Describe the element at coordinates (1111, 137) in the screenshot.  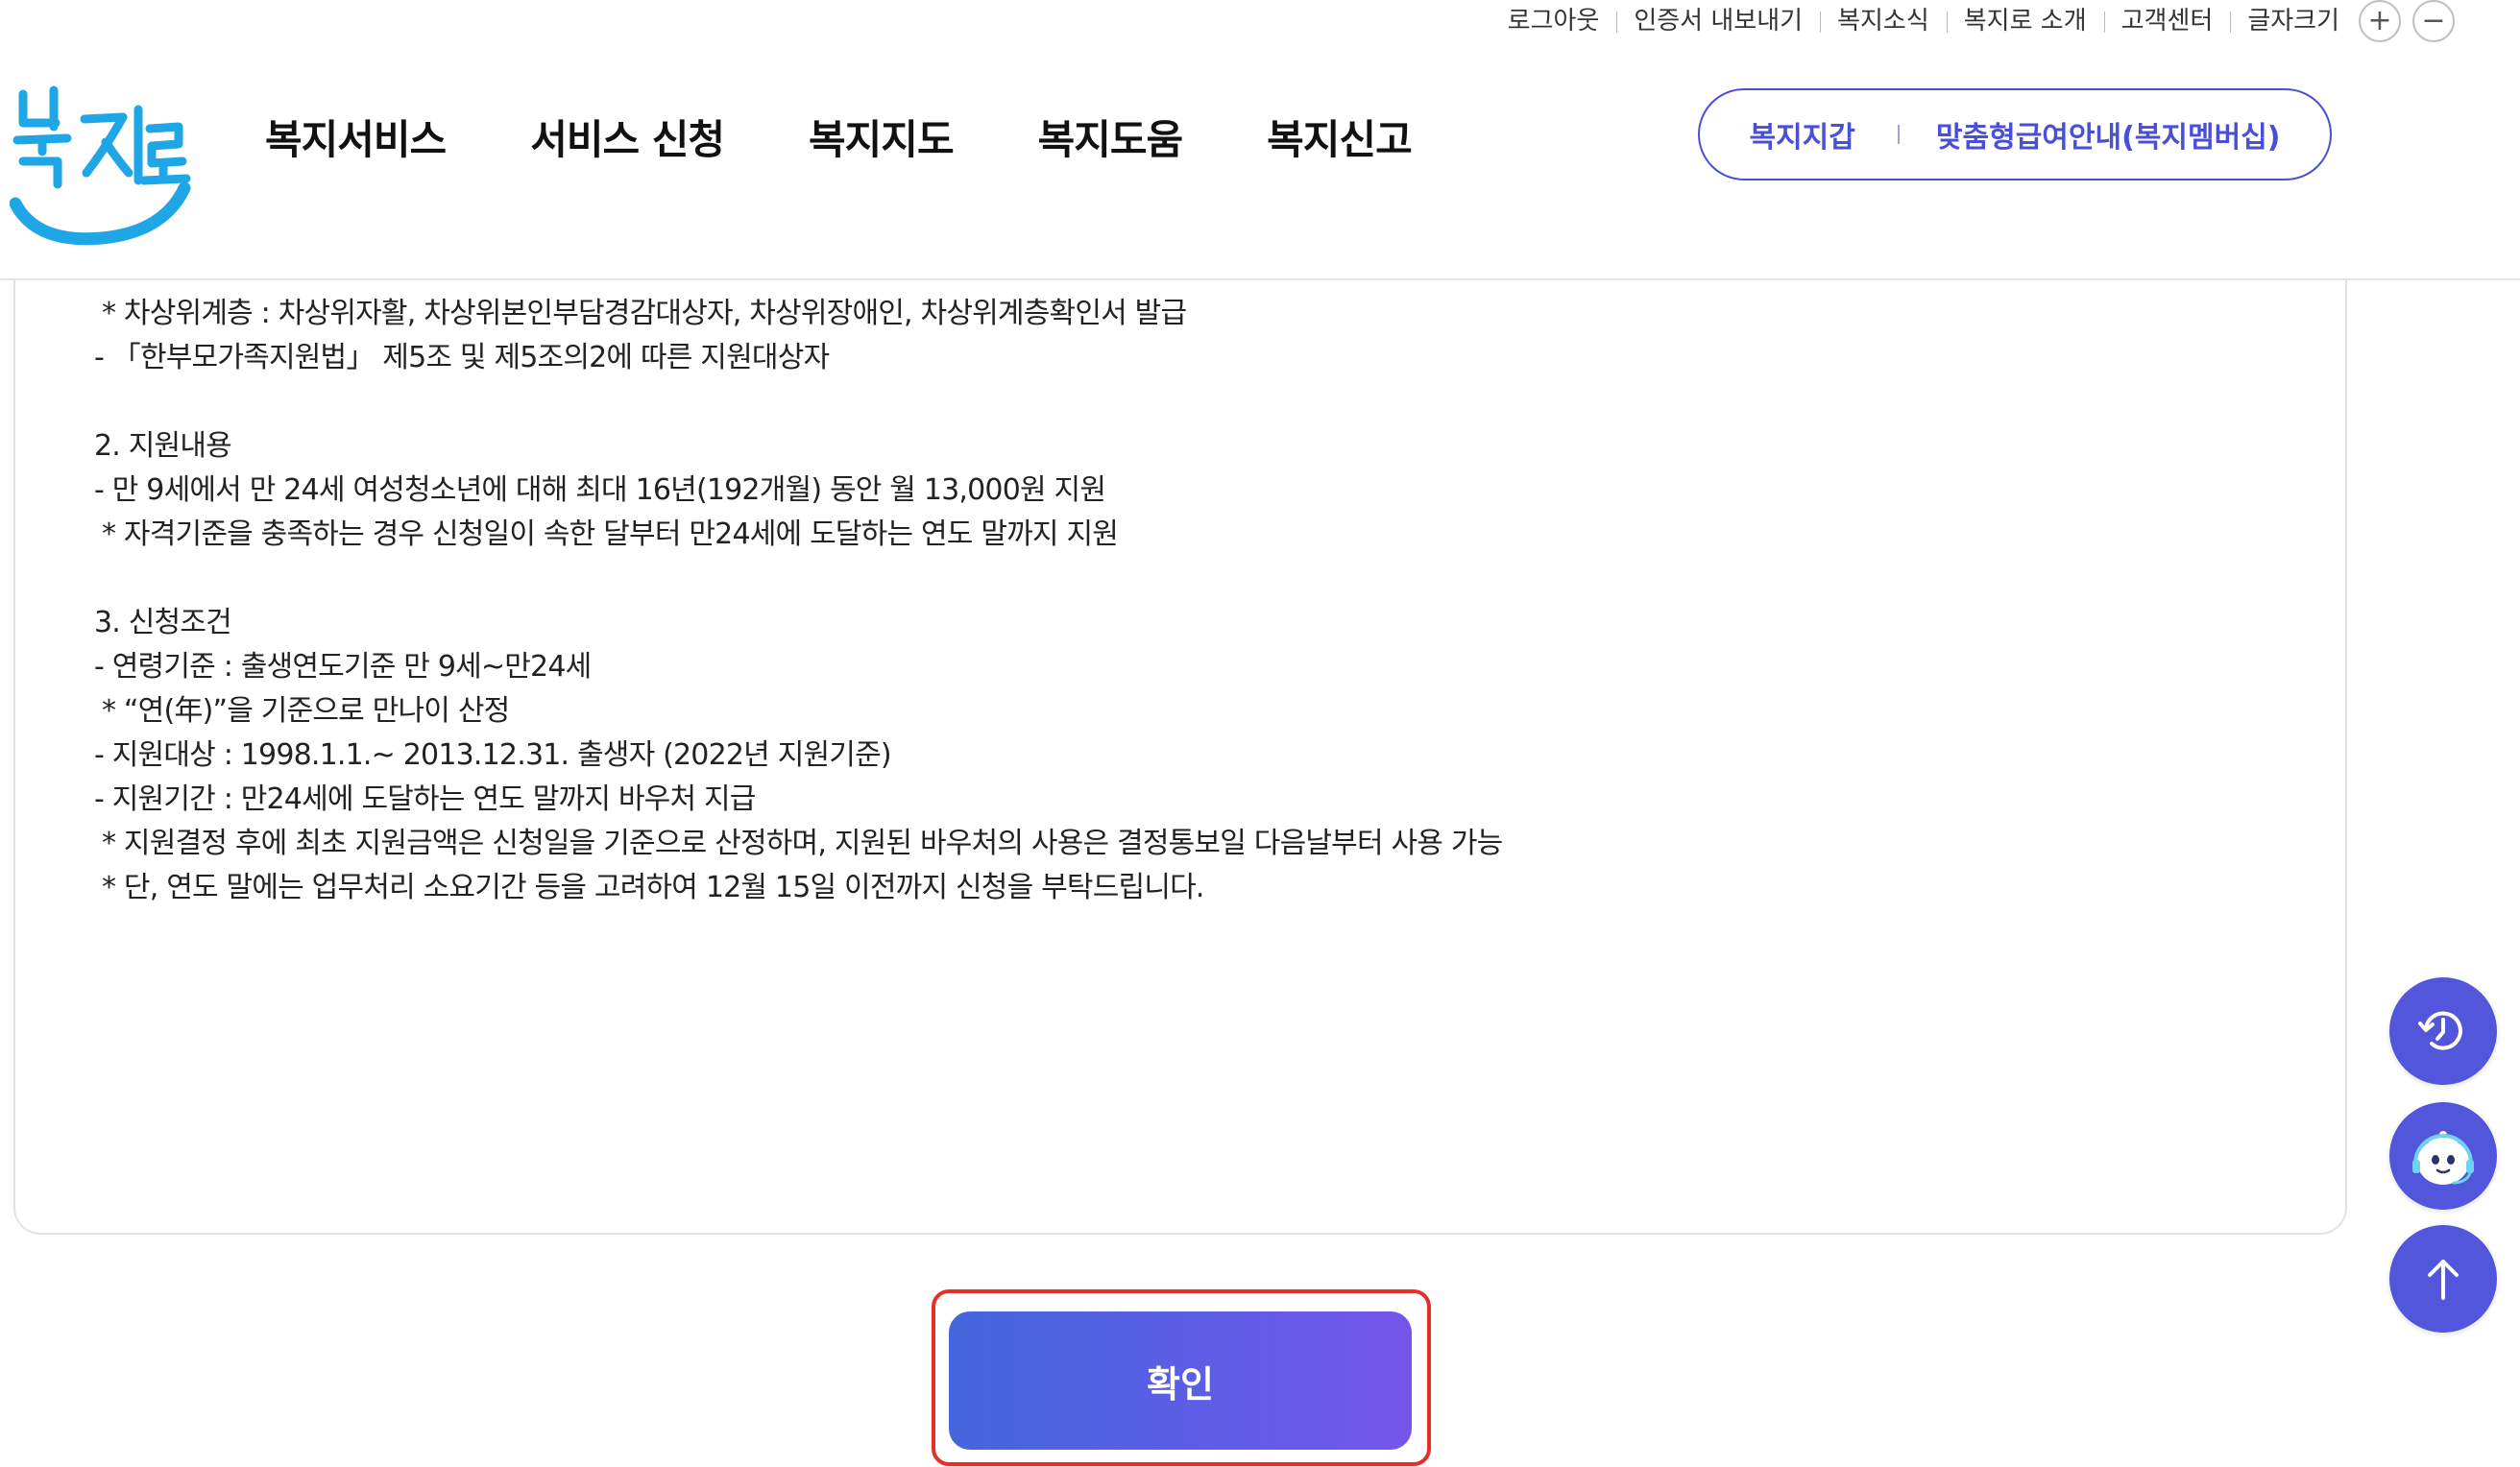
I see `nav-welfare-help: 복지도움` at that location.